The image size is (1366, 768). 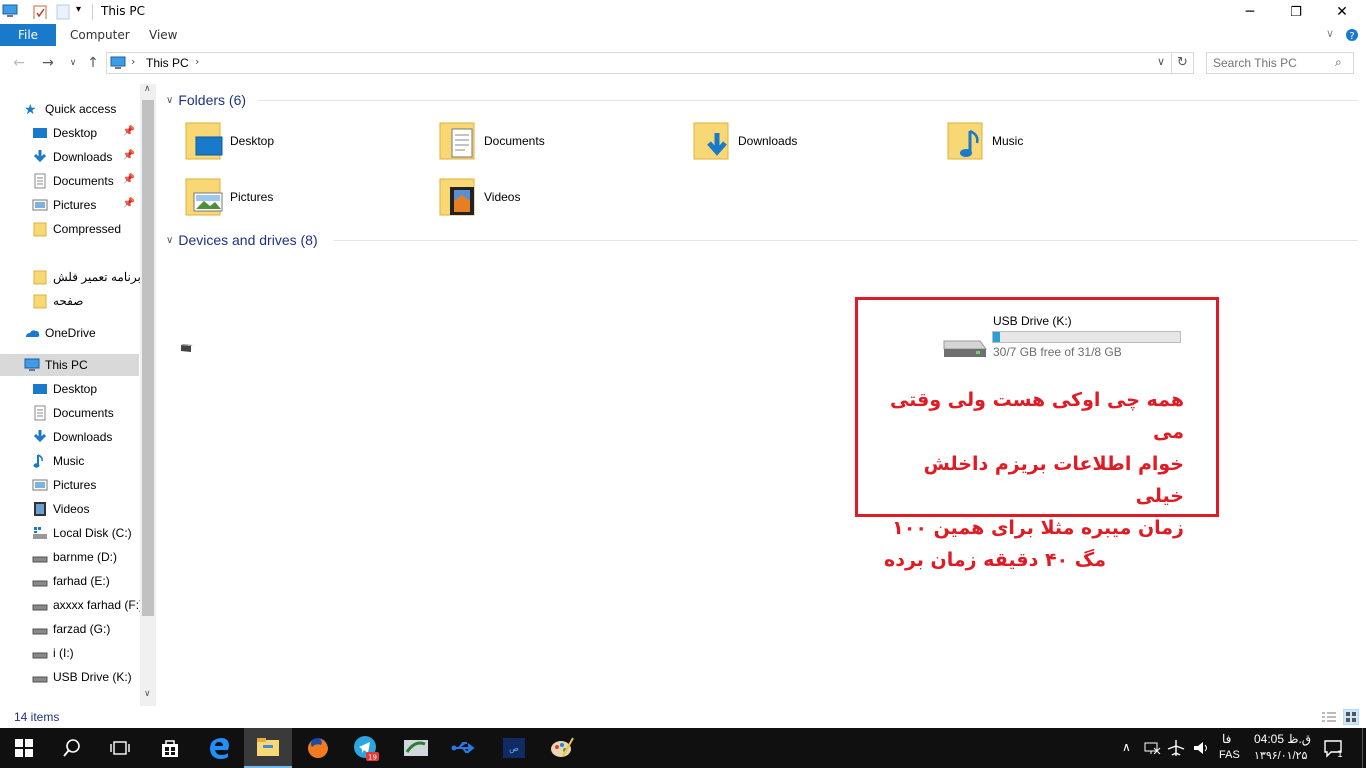 I want to click on taskbar-app-green, so click(x=416, y=748).